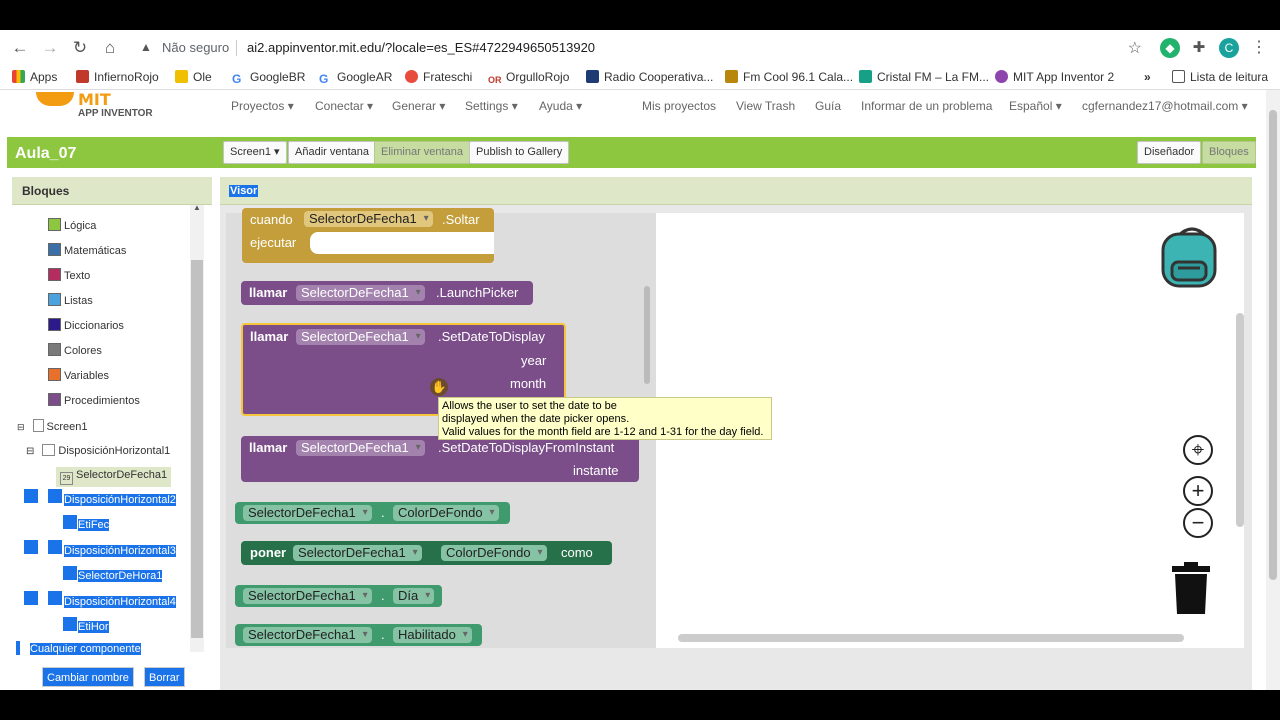 The height and width of the screenshot is (720, 1280). Describe the element at coordinates (1147, 77) in the screenshot. I see `bookmarks-overflow-icon: »` at that location.